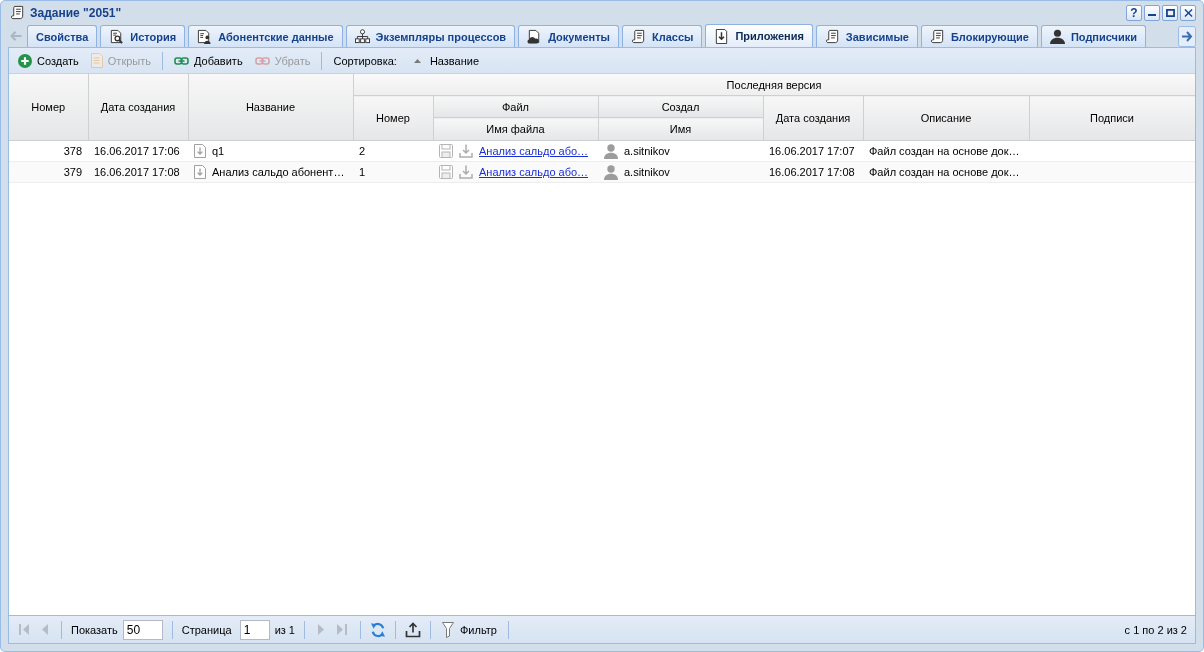 The width and height of the screenshot is (1204, 652). What do you see at coordinates (143, 36) in the screenshot?
I see `tab: История` at bounding box center [143, 36].